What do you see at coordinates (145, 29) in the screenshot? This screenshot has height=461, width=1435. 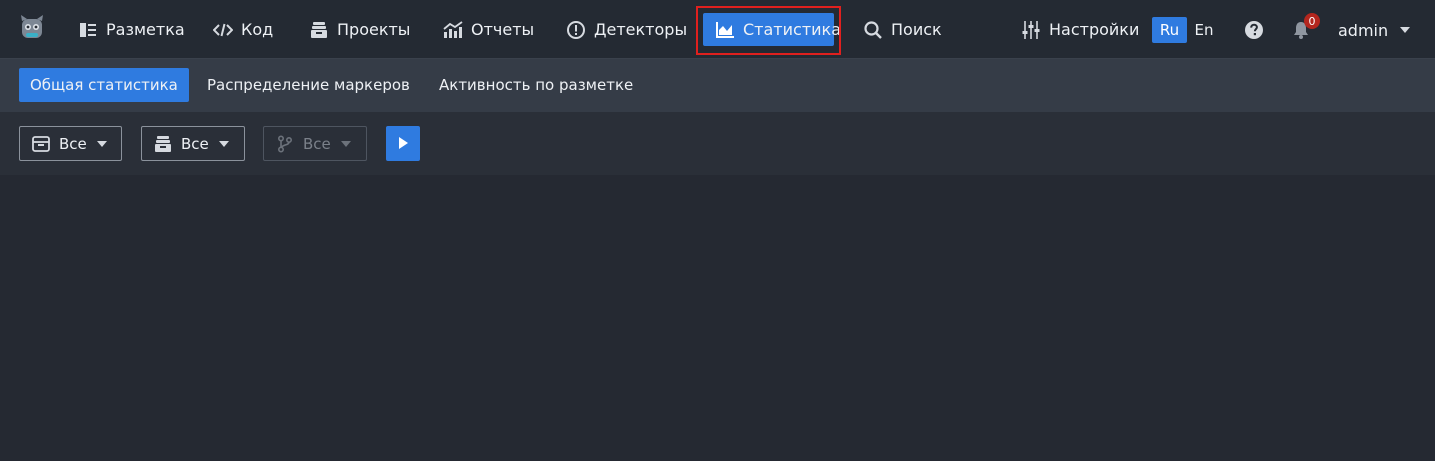 I see `nav-label: Разметка` at bounding box center [145, 29].